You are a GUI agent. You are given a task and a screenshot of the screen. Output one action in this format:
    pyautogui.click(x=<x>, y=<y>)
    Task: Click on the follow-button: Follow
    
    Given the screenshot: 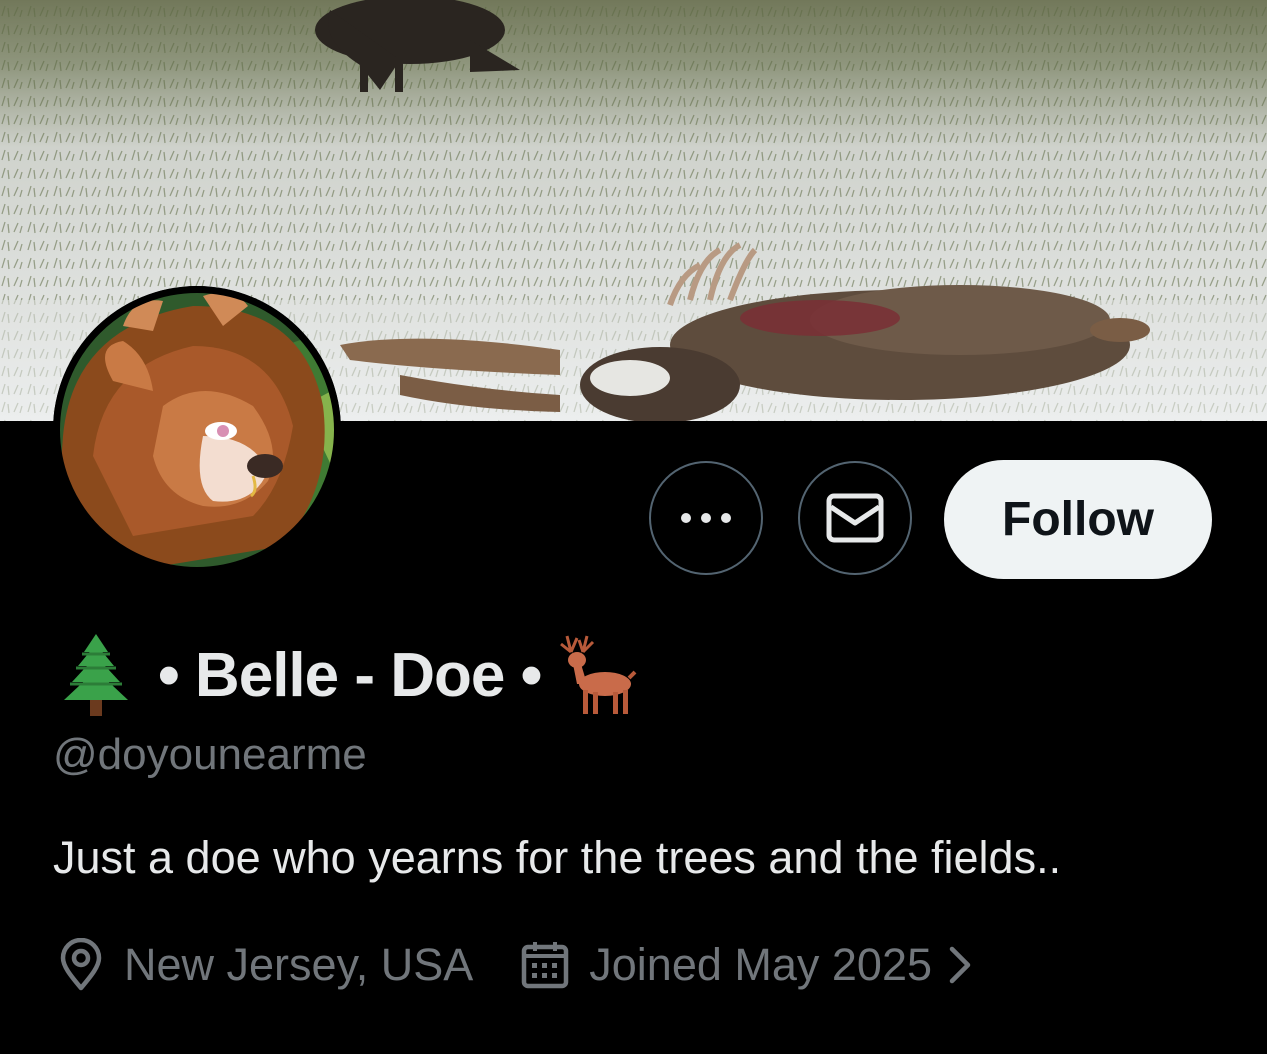 What is the action you would take?
    pyautogui.click(x=1078, y=519)
    